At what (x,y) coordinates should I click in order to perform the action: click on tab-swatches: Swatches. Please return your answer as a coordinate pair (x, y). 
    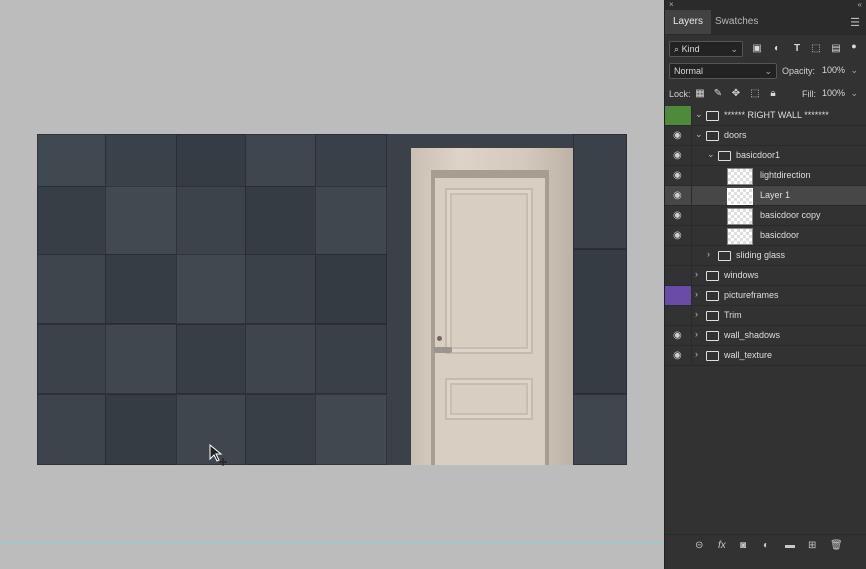
    Looking at the image, I should click on (736, 22).